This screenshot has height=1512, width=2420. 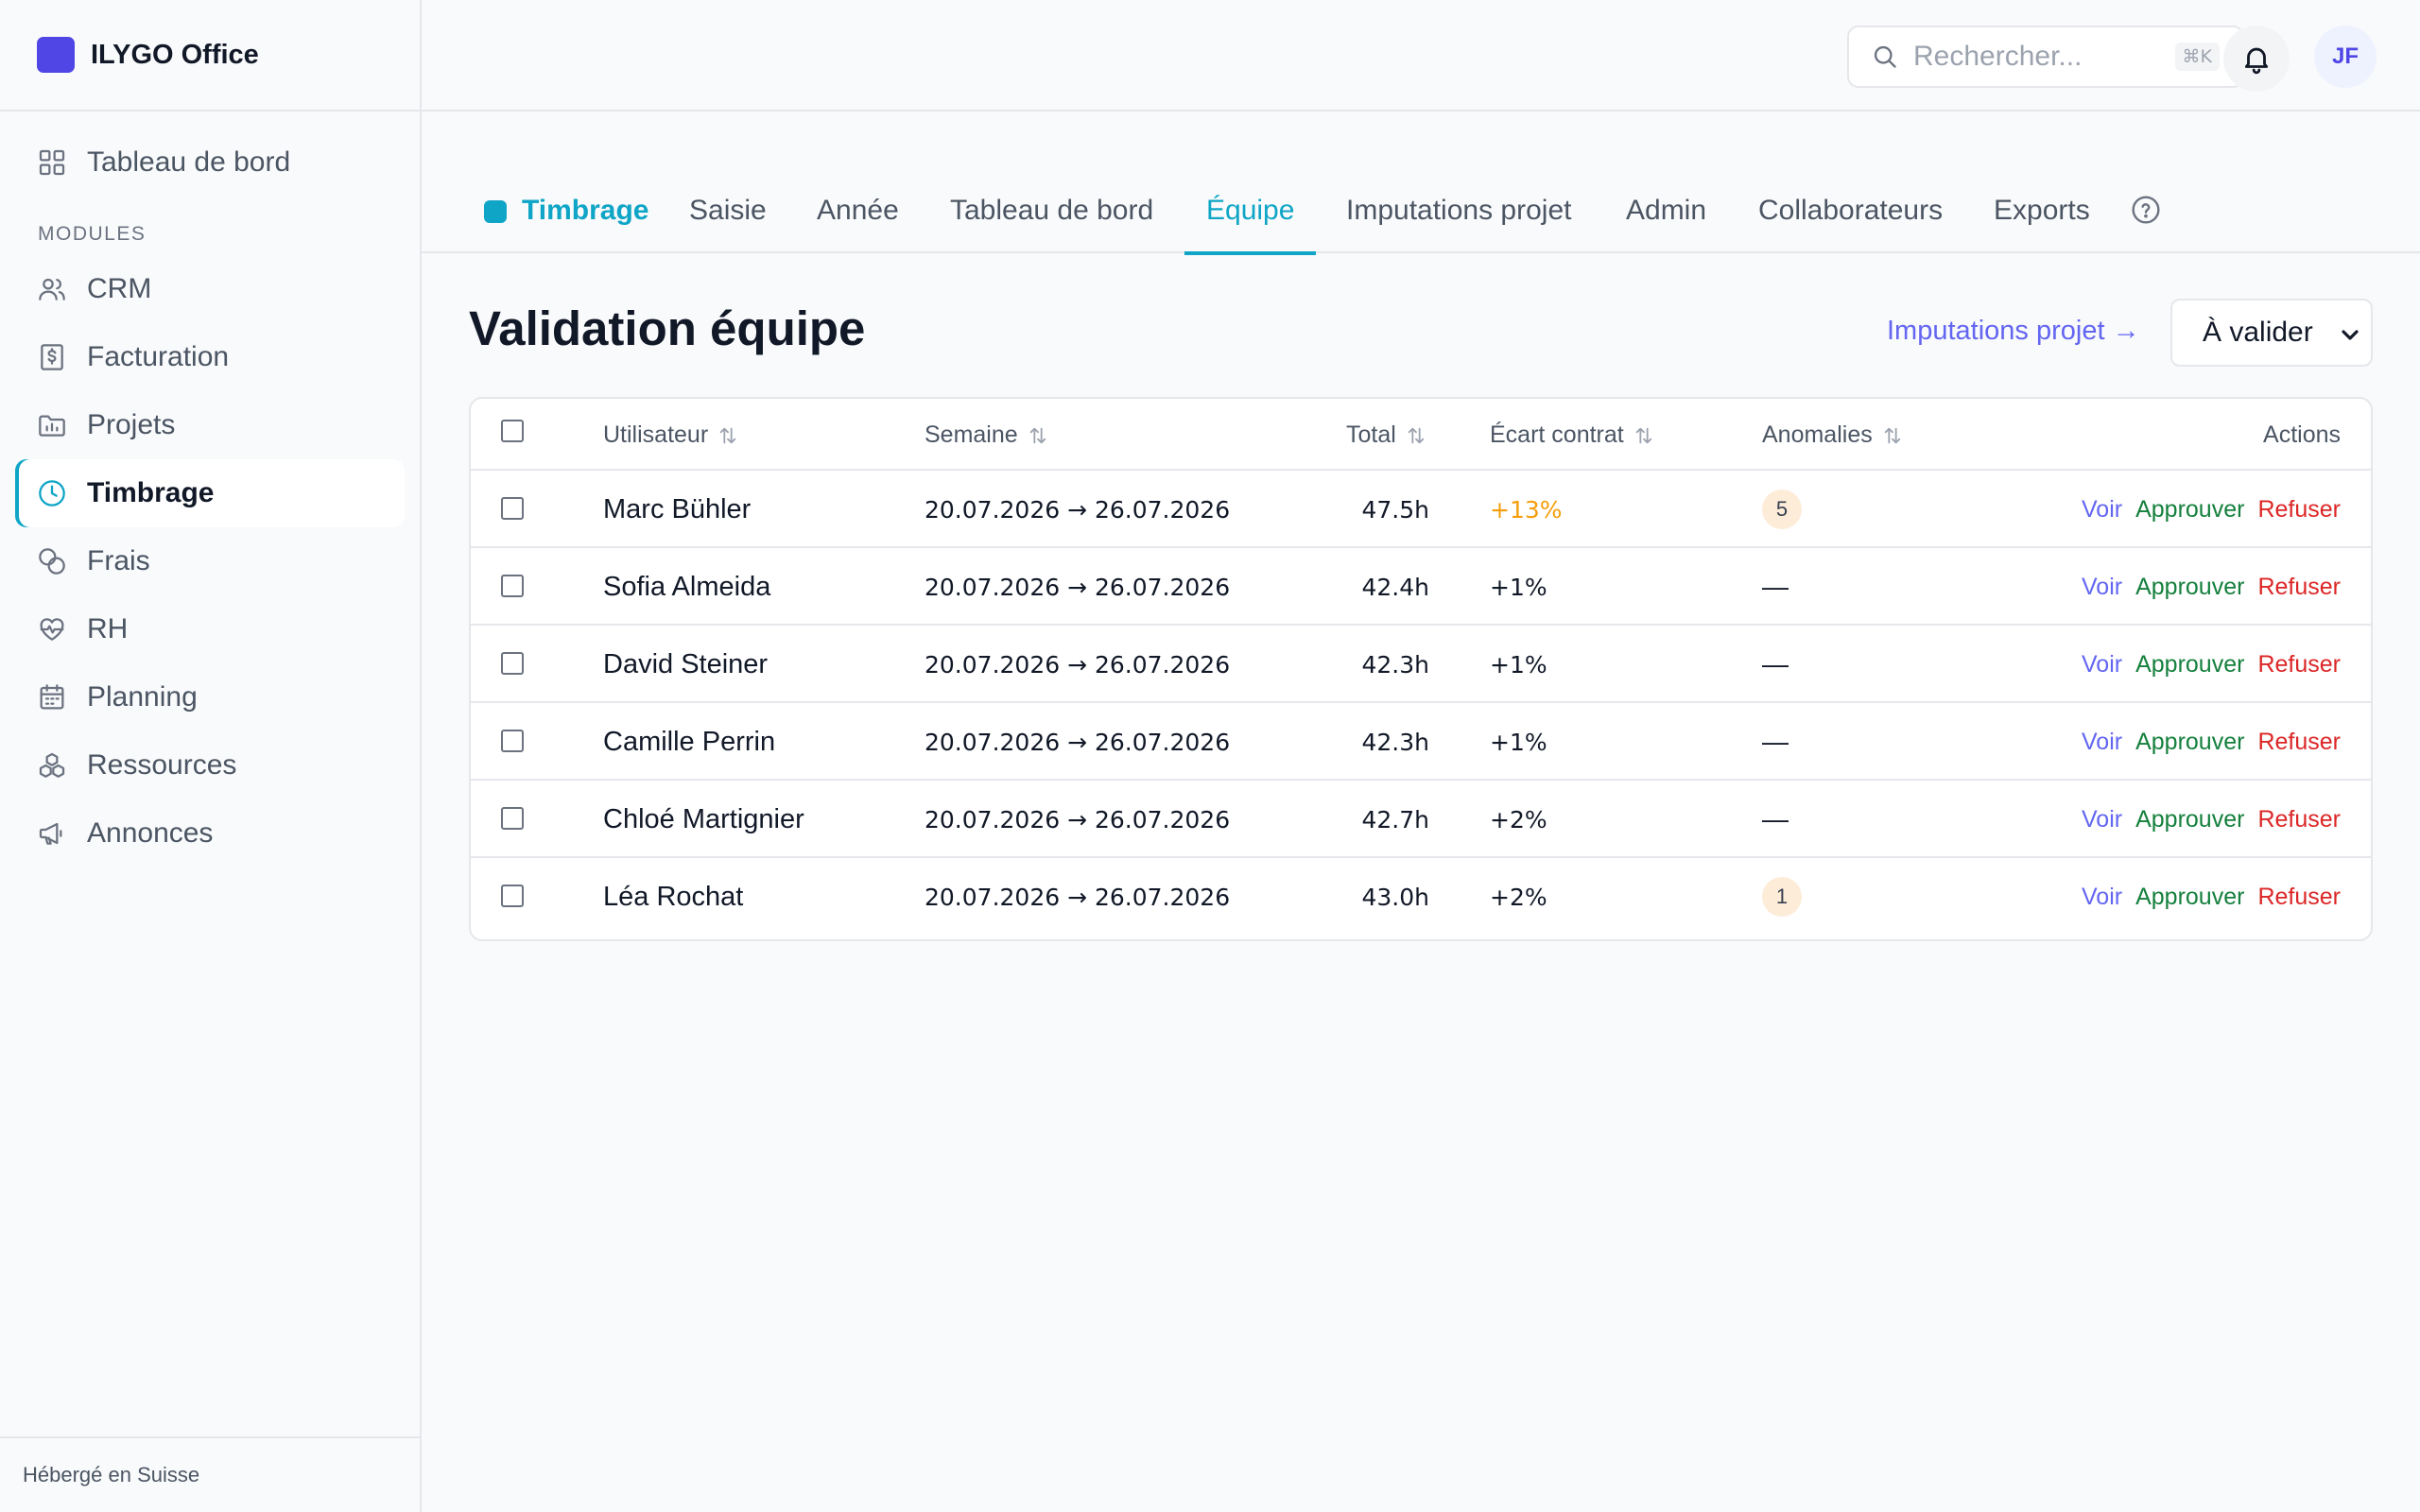 I want to click on topbar: ⌘K JF, so click(x=1421, y=56).